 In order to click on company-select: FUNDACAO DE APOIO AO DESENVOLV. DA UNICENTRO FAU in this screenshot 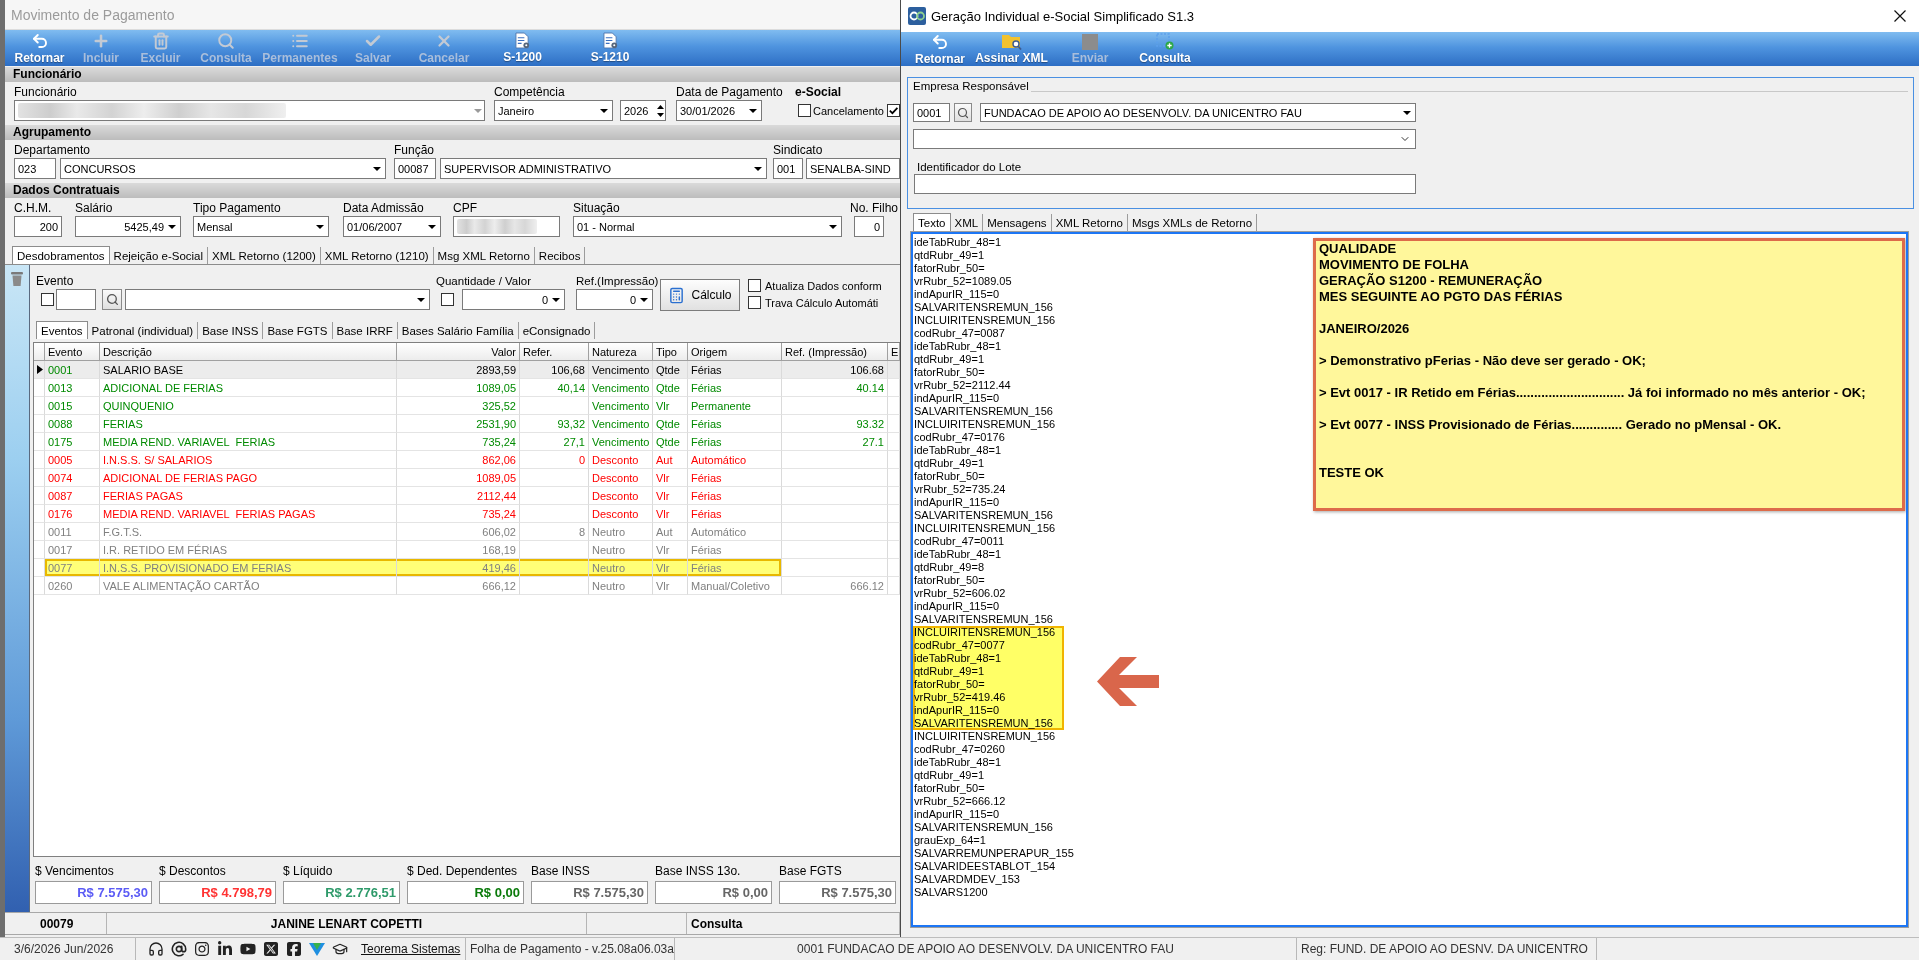, I will do `click(1198, 112)`.